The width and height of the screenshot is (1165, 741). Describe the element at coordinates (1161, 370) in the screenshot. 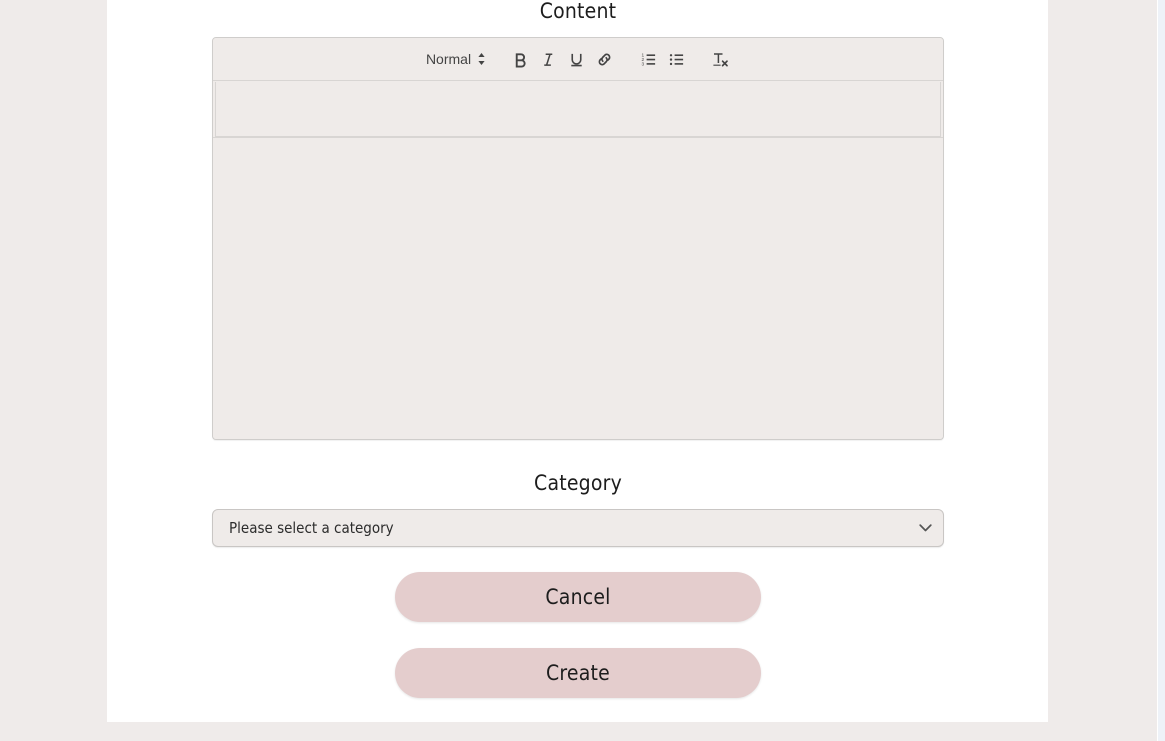

I see `page-scrollbar` at that location.